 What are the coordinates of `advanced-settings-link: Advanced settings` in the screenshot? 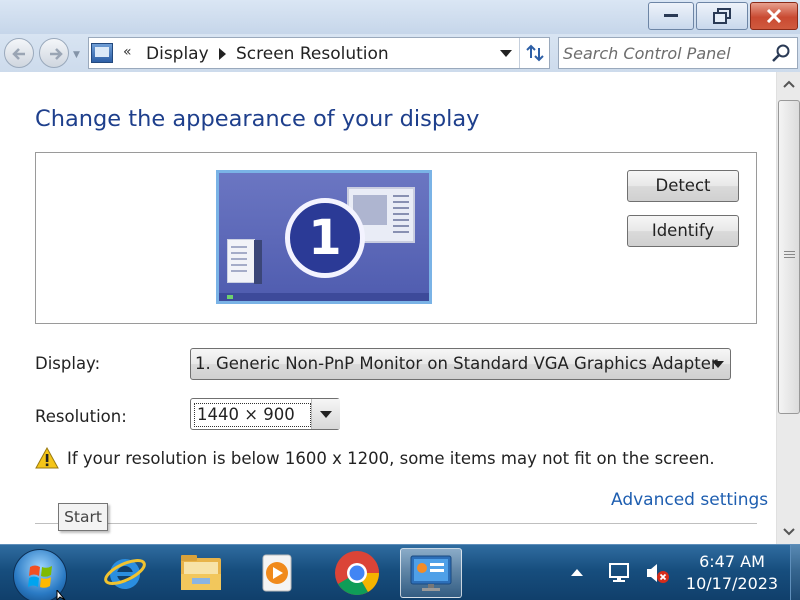 It's located at (689, 500).